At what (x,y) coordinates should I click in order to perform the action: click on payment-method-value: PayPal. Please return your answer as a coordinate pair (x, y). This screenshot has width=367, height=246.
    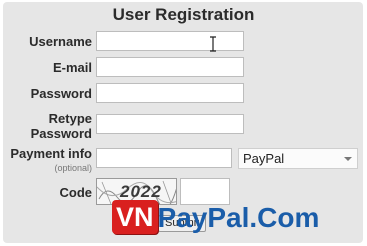
    Looking at the image, I should click on (264, 158).